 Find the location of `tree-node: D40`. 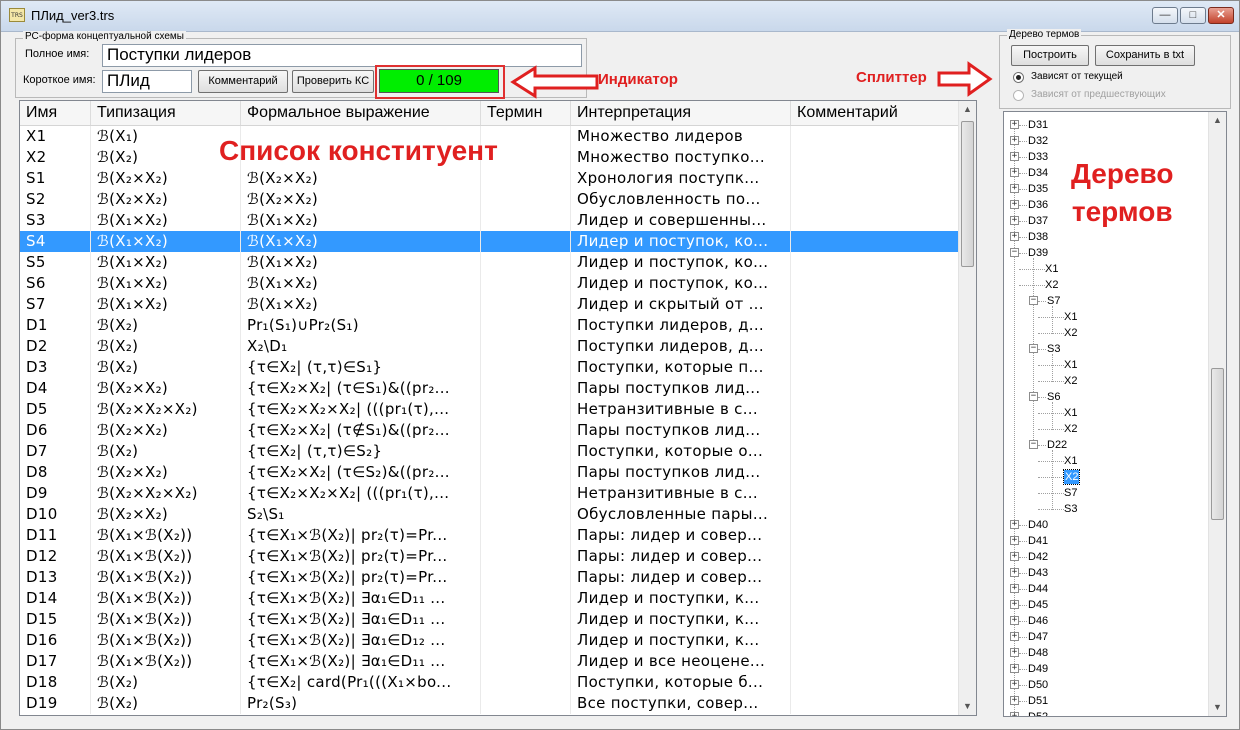

tree-node: D40 is located at coordinates (1038, 525).